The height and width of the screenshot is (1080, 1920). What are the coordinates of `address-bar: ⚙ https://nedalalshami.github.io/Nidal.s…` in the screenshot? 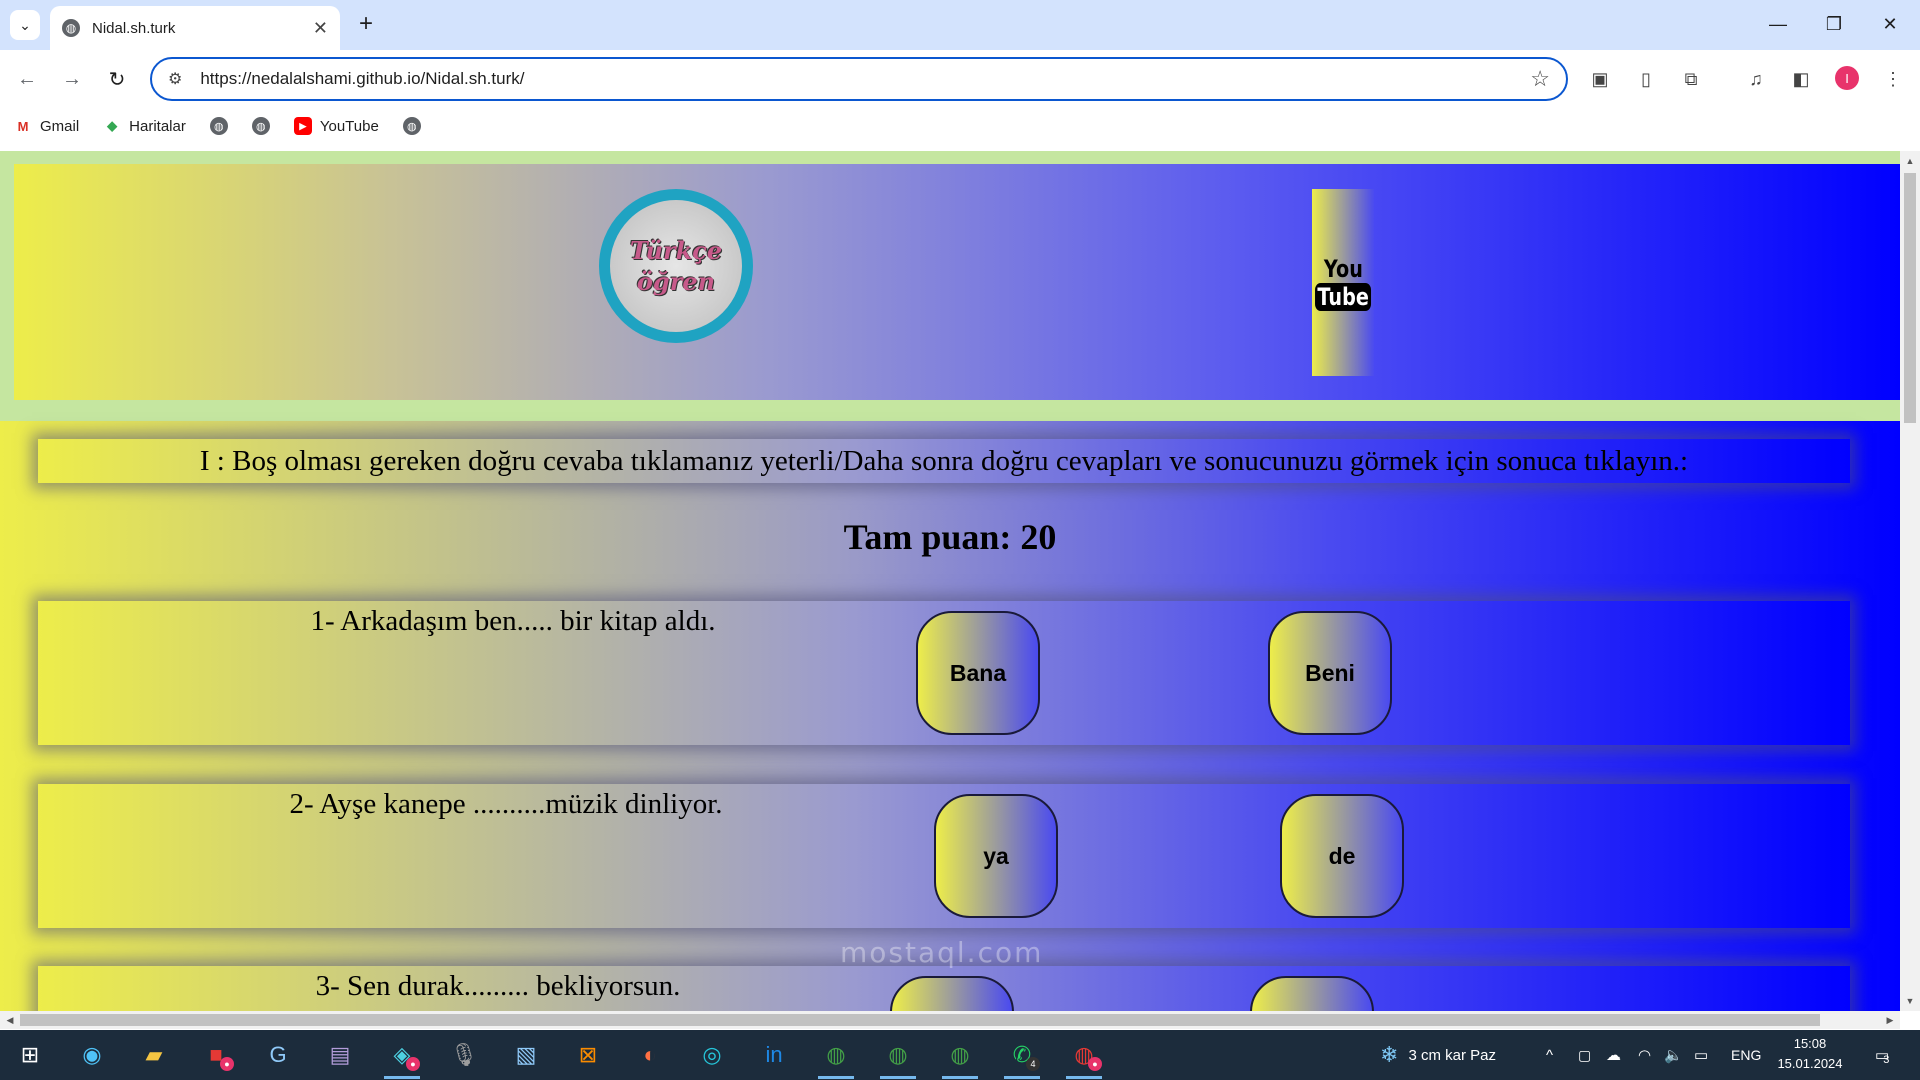 It's located at (859, 79).